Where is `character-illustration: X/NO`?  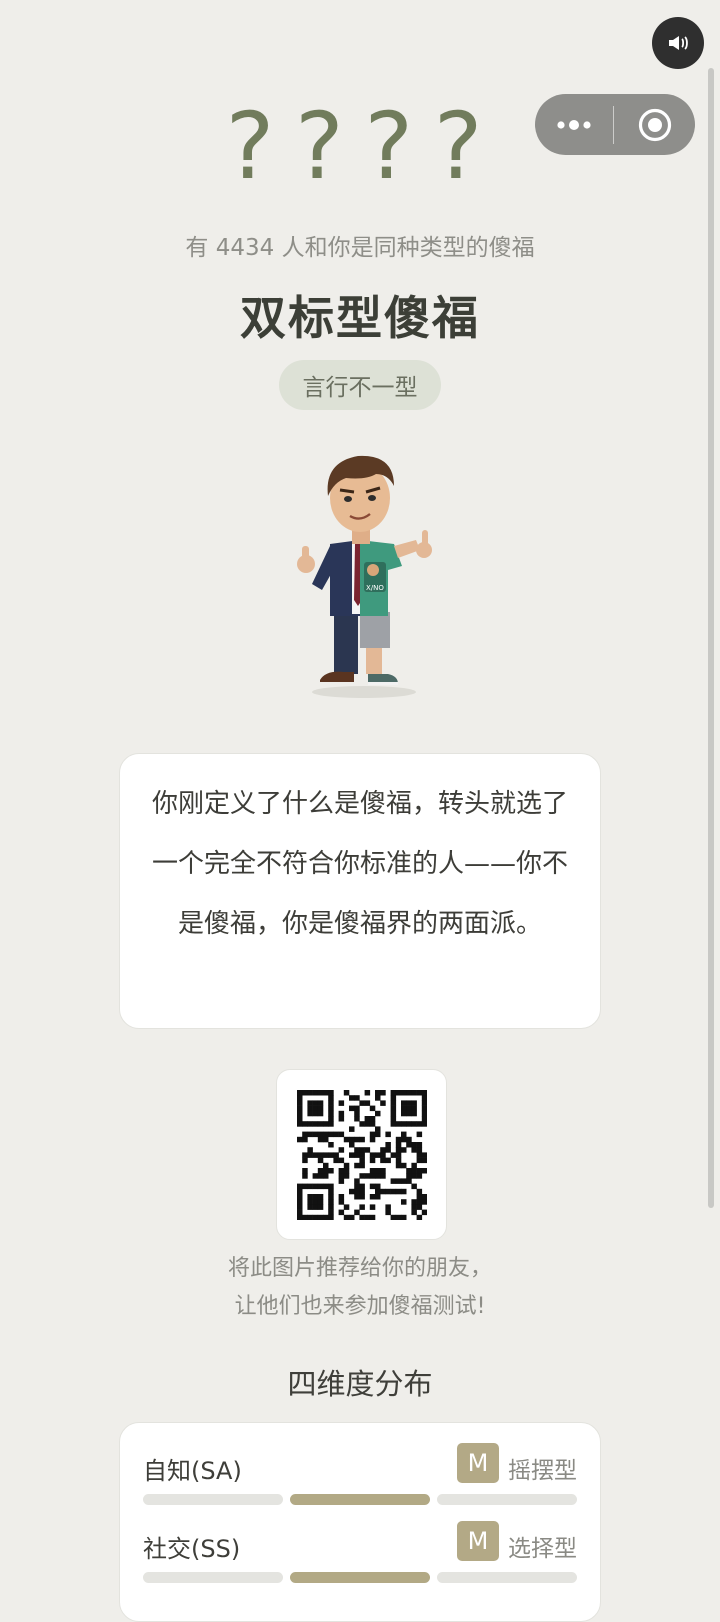 character-illustration: X/NO is located at coordinates (360, 578).